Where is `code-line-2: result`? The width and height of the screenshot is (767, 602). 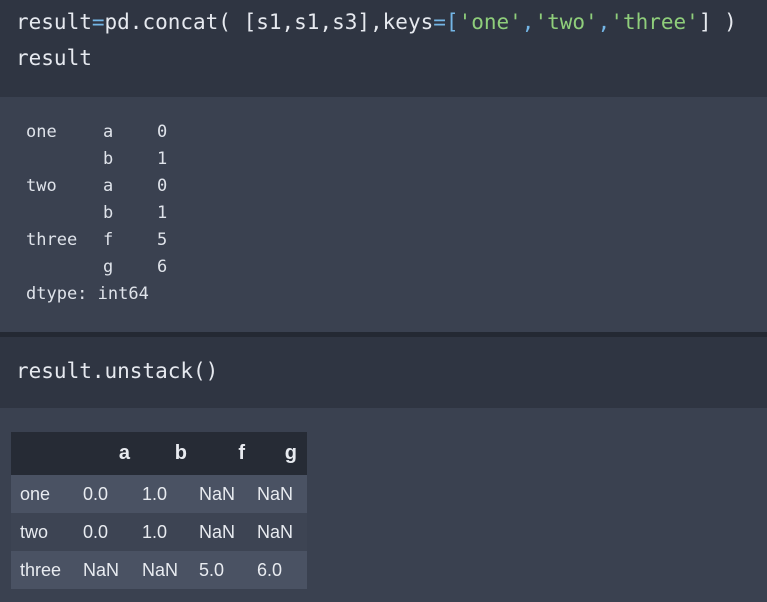
code-line-2: result is located at coordinates (54, 58).